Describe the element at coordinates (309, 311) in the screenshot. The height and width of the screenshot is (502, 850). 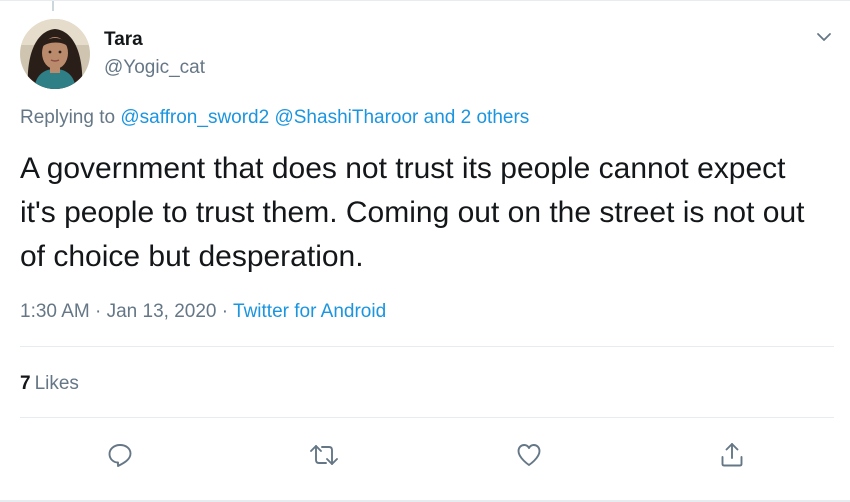
I see `tweet-source-link: Twitter for Android` at that location.